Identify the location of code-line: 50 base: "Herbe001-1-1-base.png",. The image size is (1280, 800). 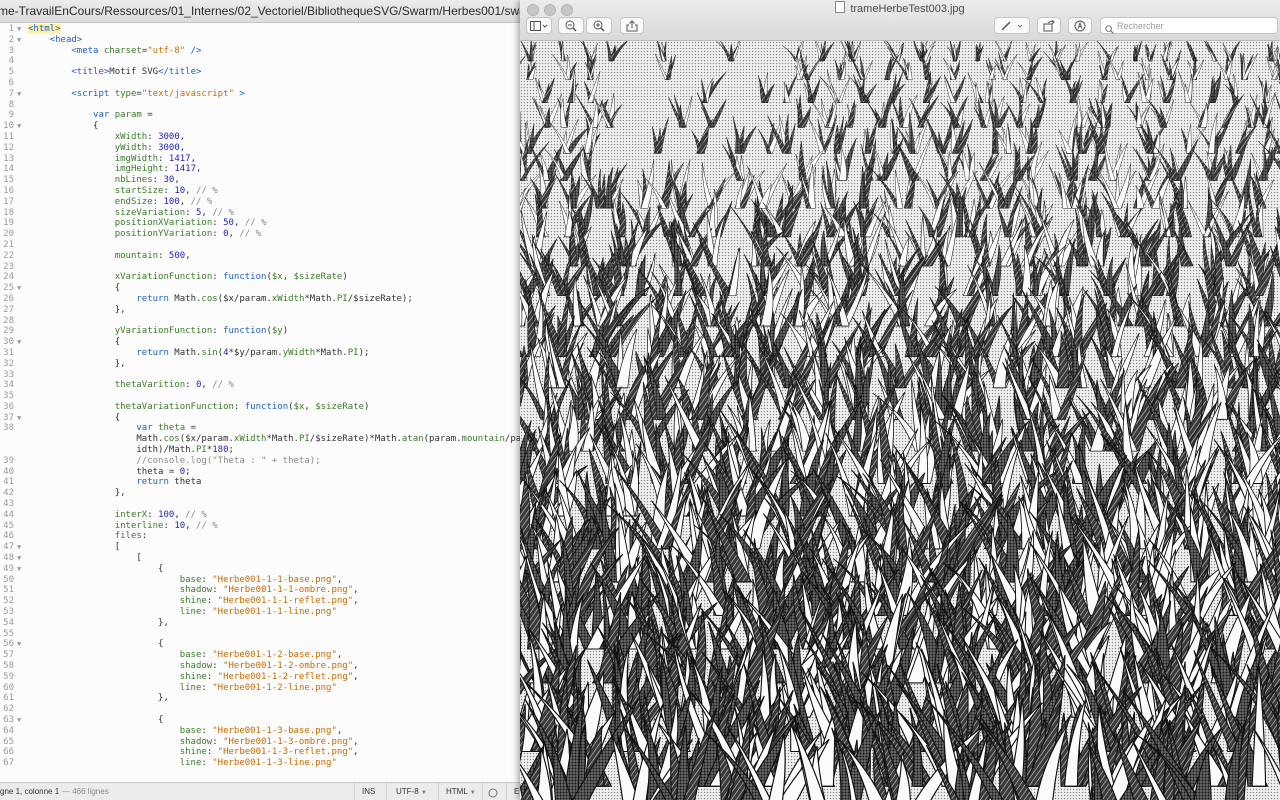
(260, 580).